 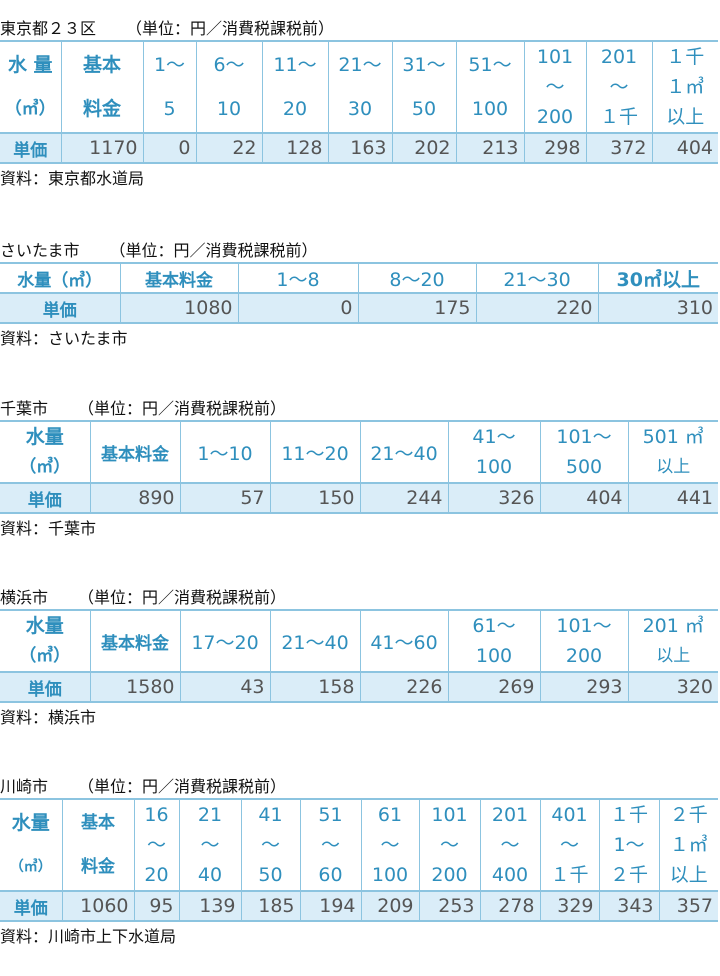 I want to click on yokohama-unit: （単位：円／消費税課税前）, so click(x=182, y=597).